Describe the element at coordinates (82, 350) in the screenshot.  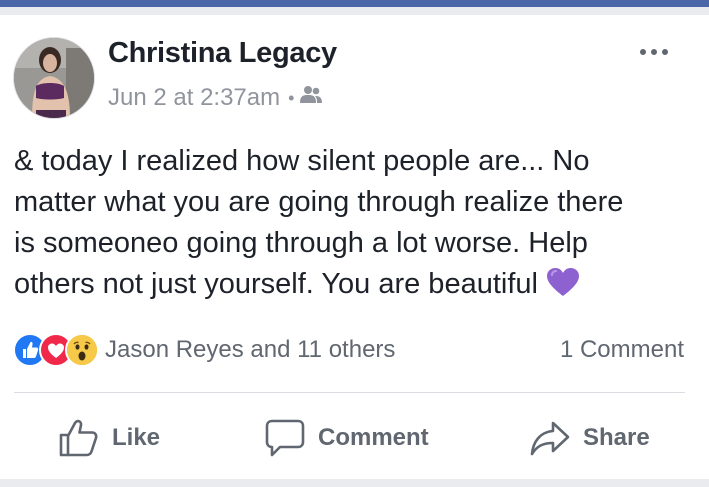
I see `wow-icon` at that location.